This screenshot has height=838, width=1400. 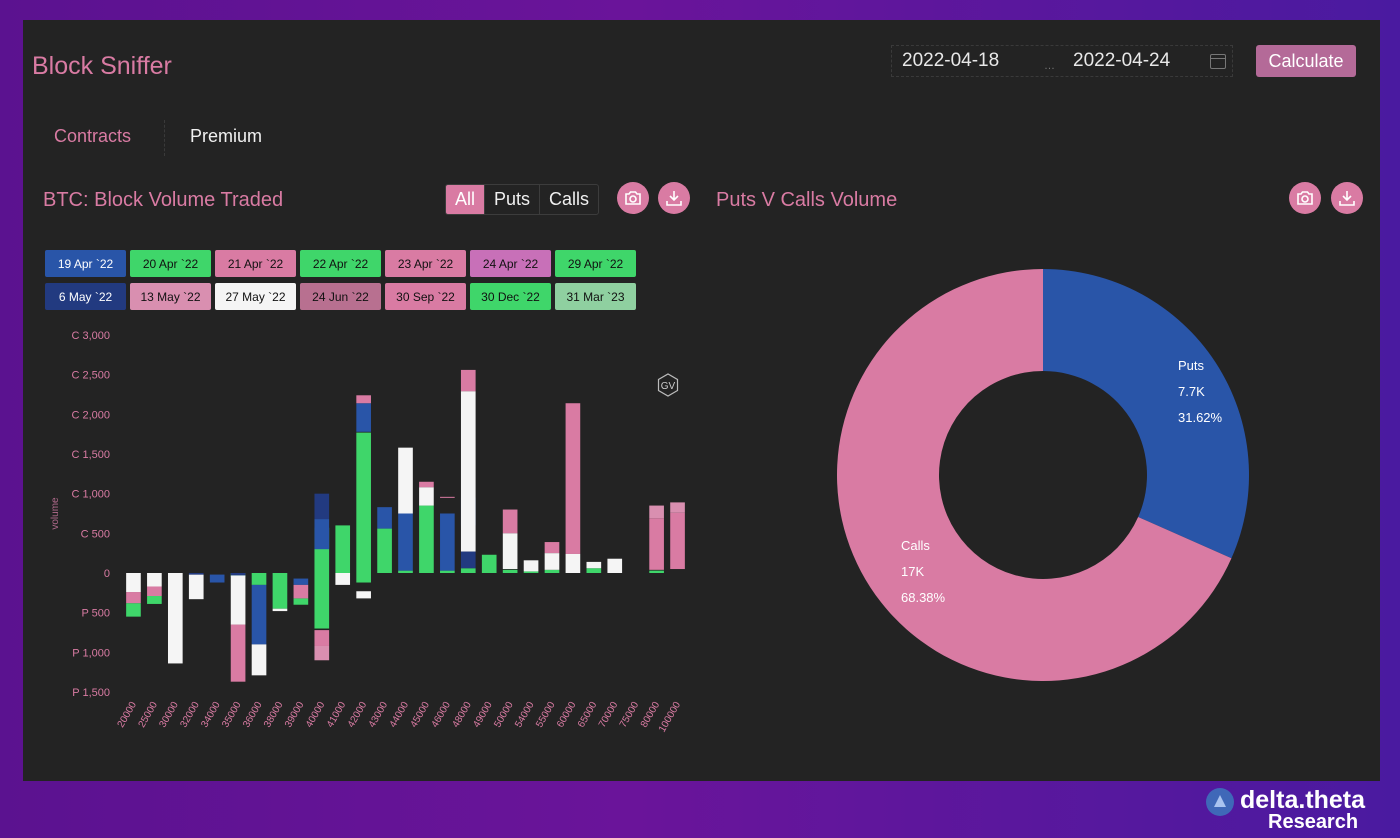 I want to click on calendar-icon, so click(x=1218, y=61).